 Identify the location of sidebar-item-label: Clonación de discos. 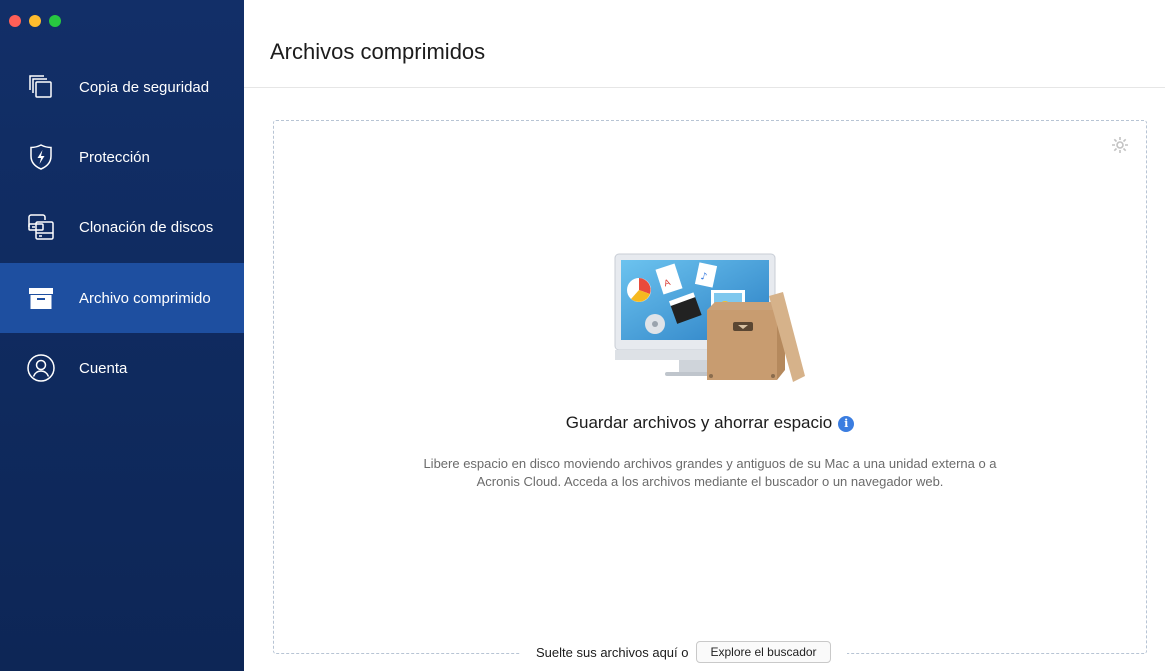
(146, 227).